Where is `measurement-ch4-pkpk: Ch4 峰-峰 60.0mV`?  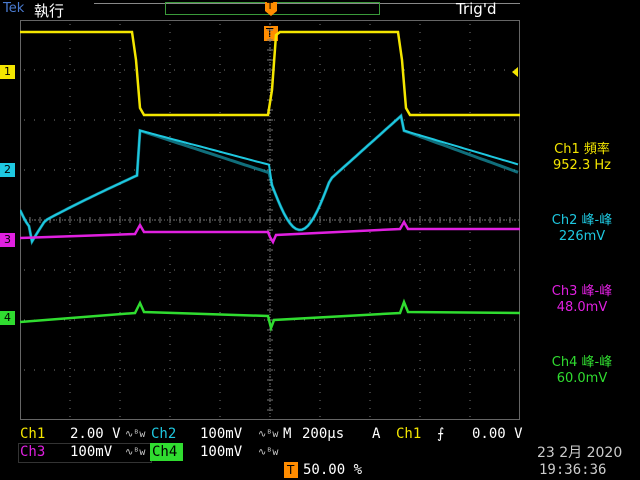 measurement-ch4-pkpk: Ch4 峰-峰 60.0mV is located at coordinates (582, 371).